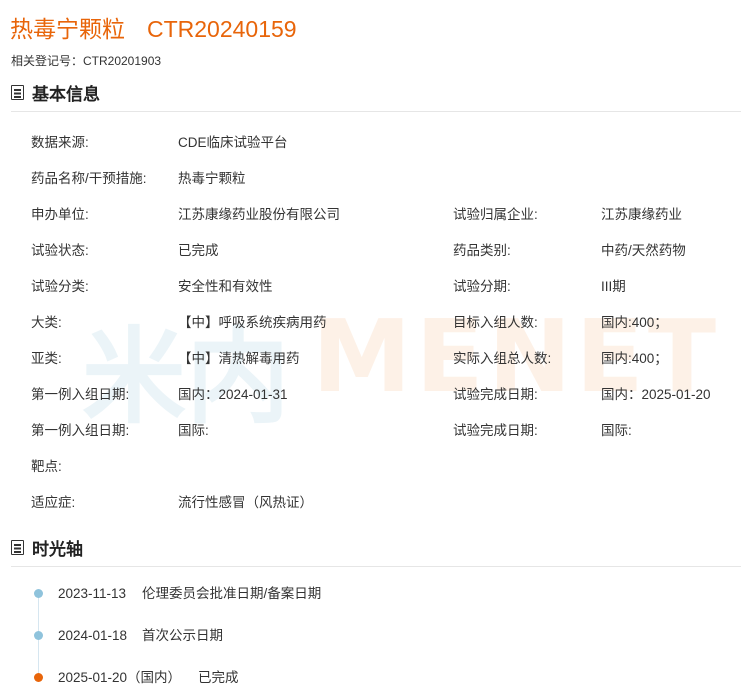 Image resolution: width=741 pixels, height=699 pixels. What do you see at coordinates (634, 358) in the screenshot?
I see `actual-enroll-value: 国内:400；` at bounding box center [634, 358].